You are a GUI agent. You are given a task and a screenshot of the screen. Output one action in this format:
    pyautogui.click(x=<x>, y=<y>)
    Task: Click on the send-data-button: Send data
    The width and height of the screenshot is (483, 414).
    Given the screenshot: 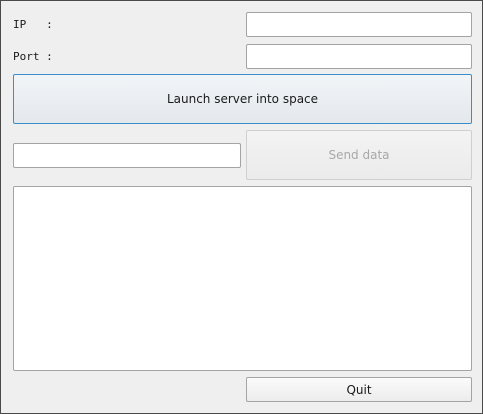 What is the action you would take?
    pyautogui.click(x=359, y=155)
    